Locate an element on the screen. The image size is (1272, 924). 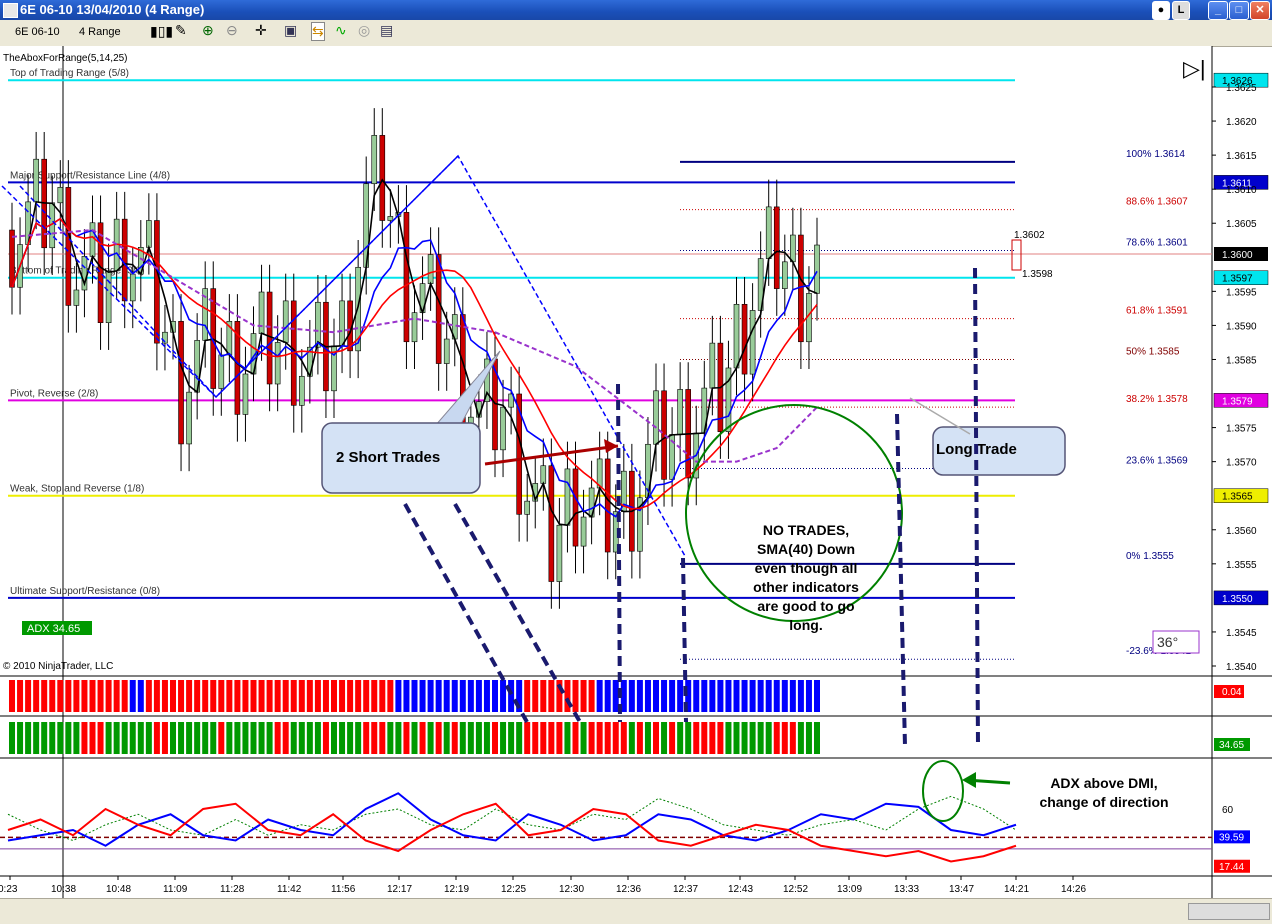
zoom-out-icon: ⊖ is located at coordinates (232, 30).